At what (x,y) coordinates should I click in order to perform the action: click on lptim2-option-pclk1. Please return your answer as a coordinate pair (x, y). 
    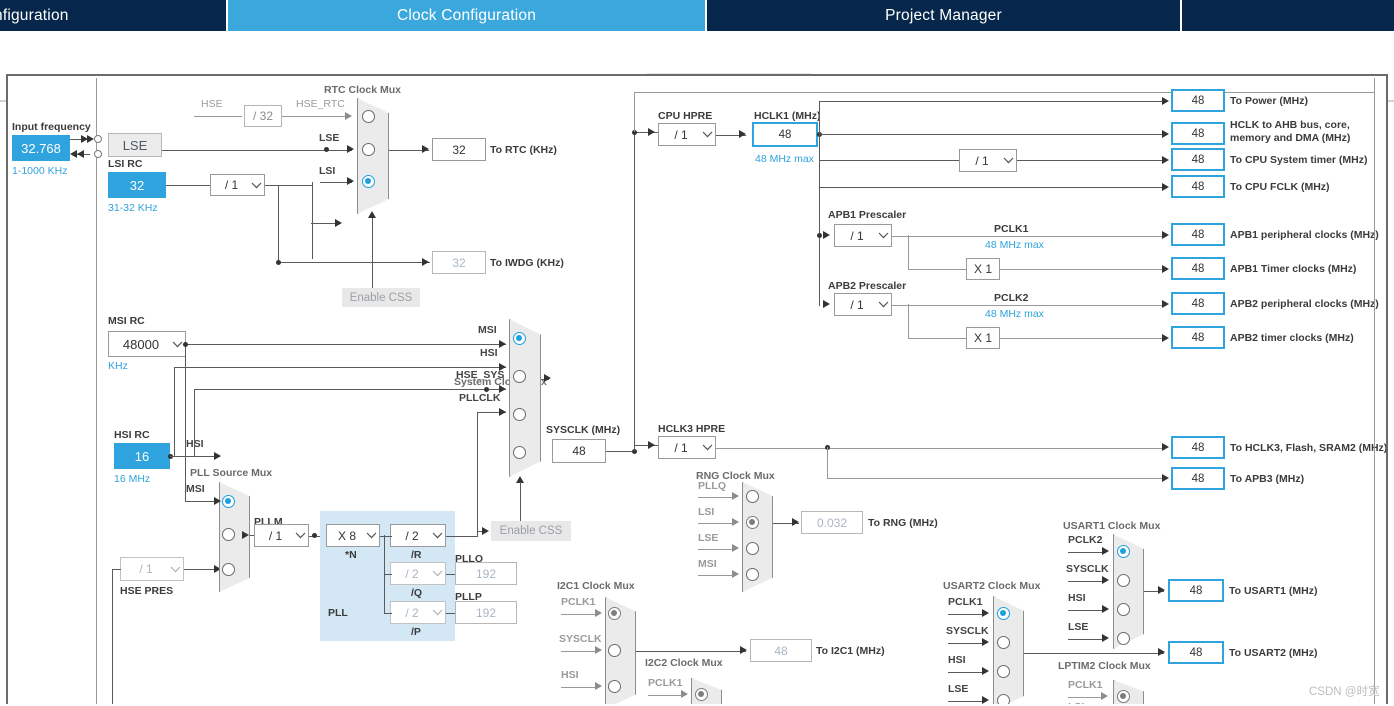
    Looking at the image, I should click on (1123, 696).